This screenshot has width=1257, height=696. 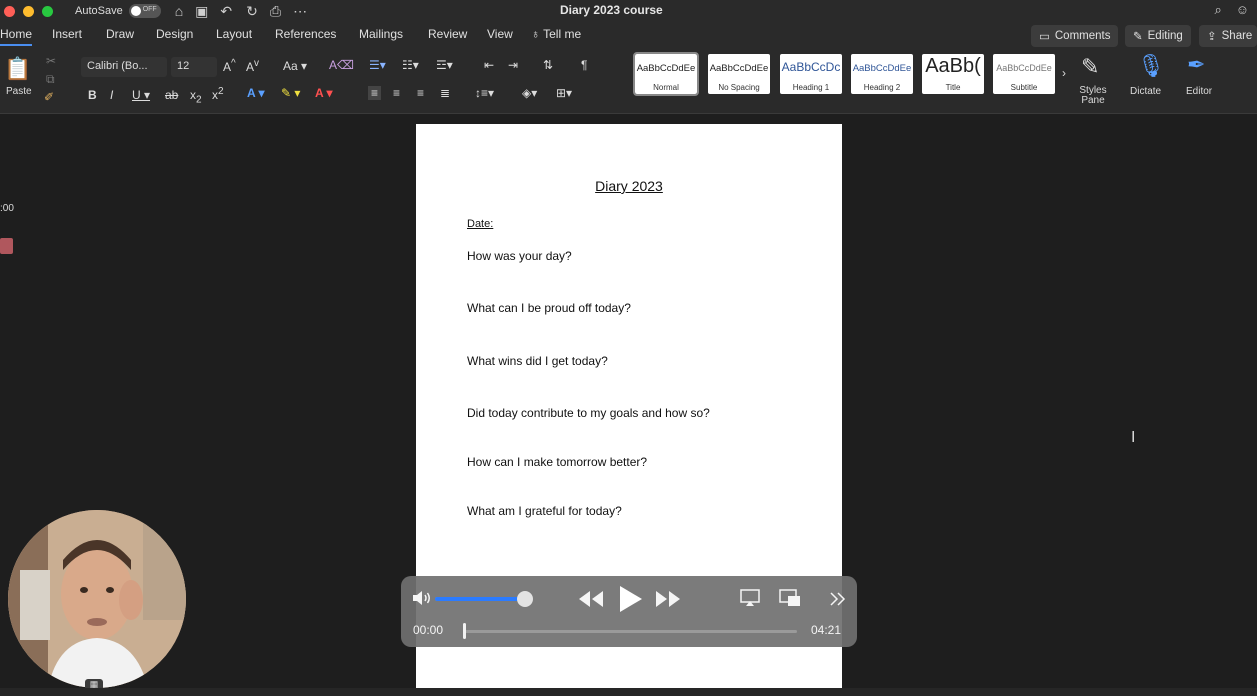 I want to click on tab-insert: Insert, so click(x=67, y=34).